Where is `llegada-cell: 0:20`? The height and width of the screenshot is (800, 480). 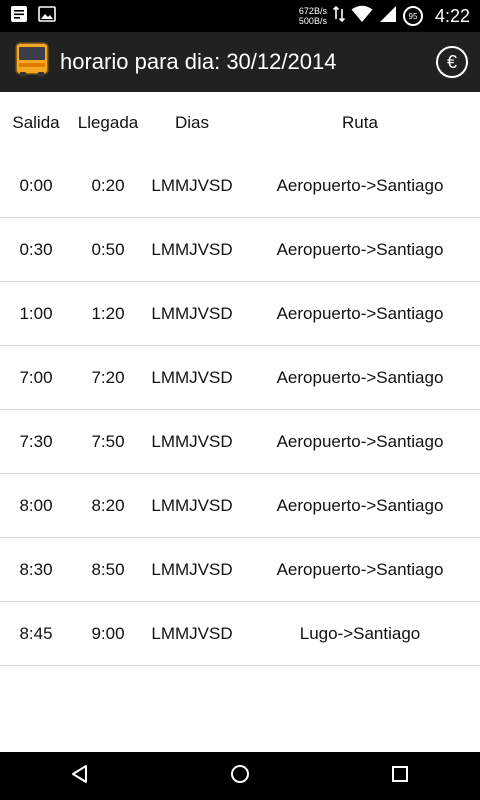 llegada-cell: 0:20 is located at coordinates (108, 185).